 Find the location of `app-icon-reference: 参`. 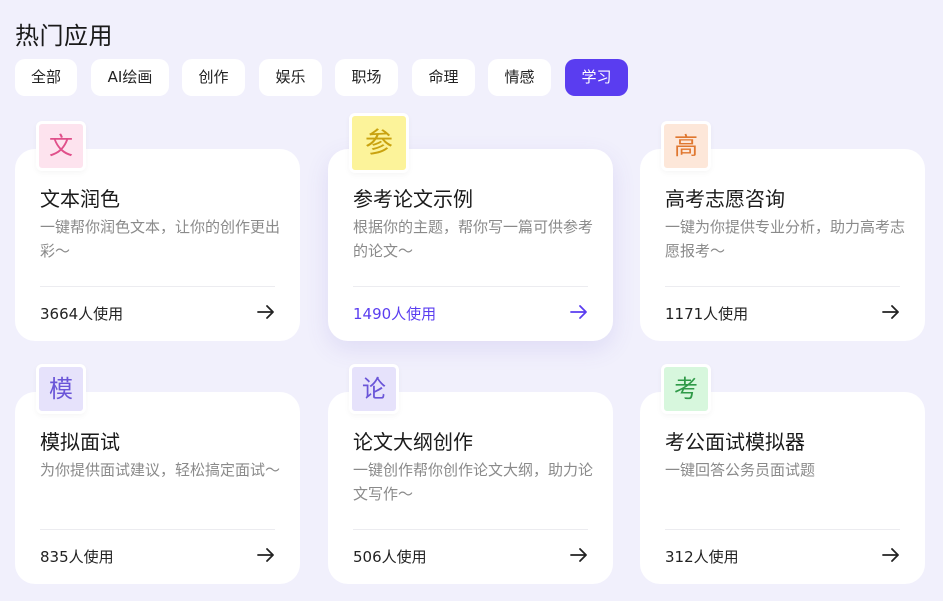

app-icon-reference: 参 is located at coordinates (379, 143).